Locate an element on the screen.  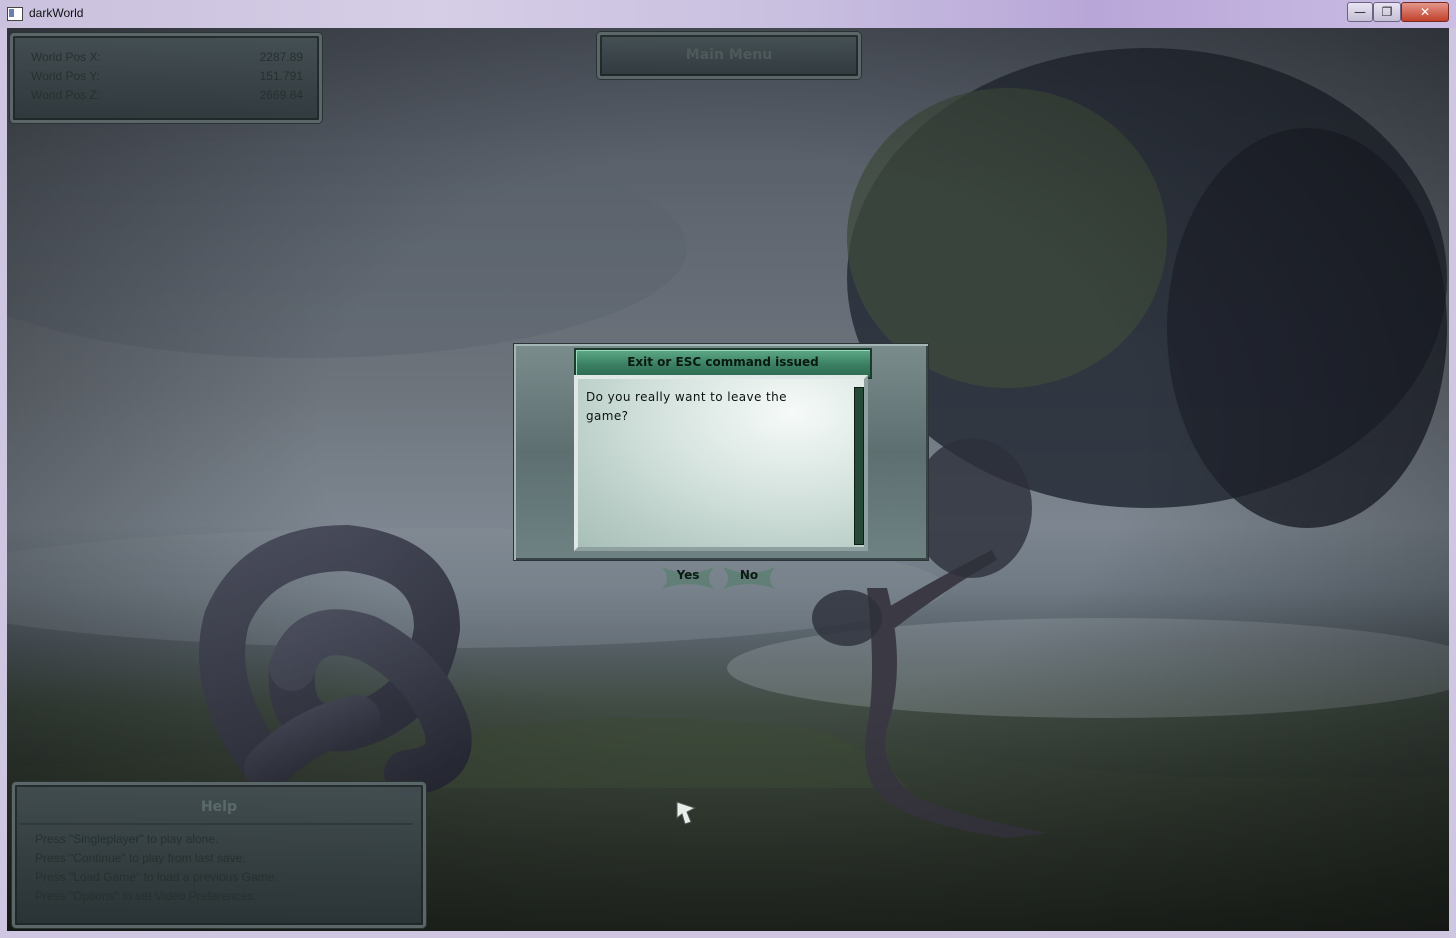
no-button: No is located at coordinates (749, 578).